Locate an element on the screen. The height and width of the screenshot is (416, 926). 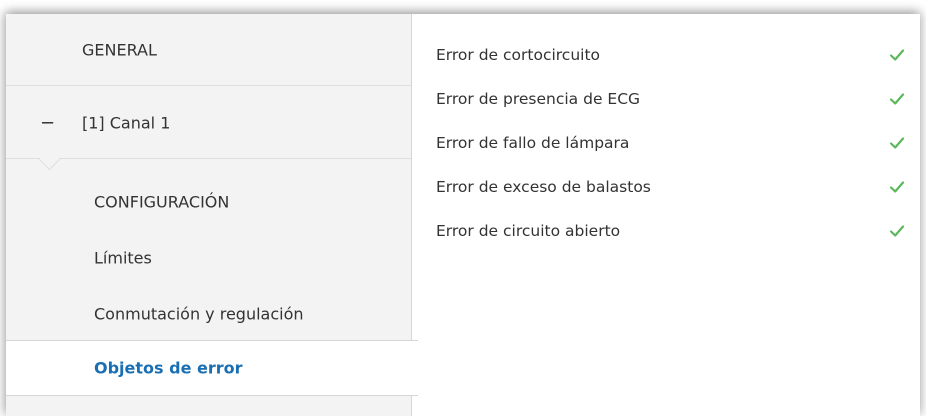
sidebar-item-label: CONFIGURACIÓN is located at coordinates (162, 202).